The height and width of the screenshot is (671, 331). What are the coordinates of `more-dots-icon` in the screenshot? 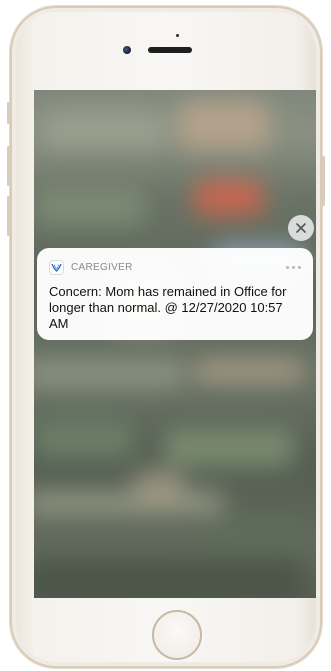 It's located at (293, 267).